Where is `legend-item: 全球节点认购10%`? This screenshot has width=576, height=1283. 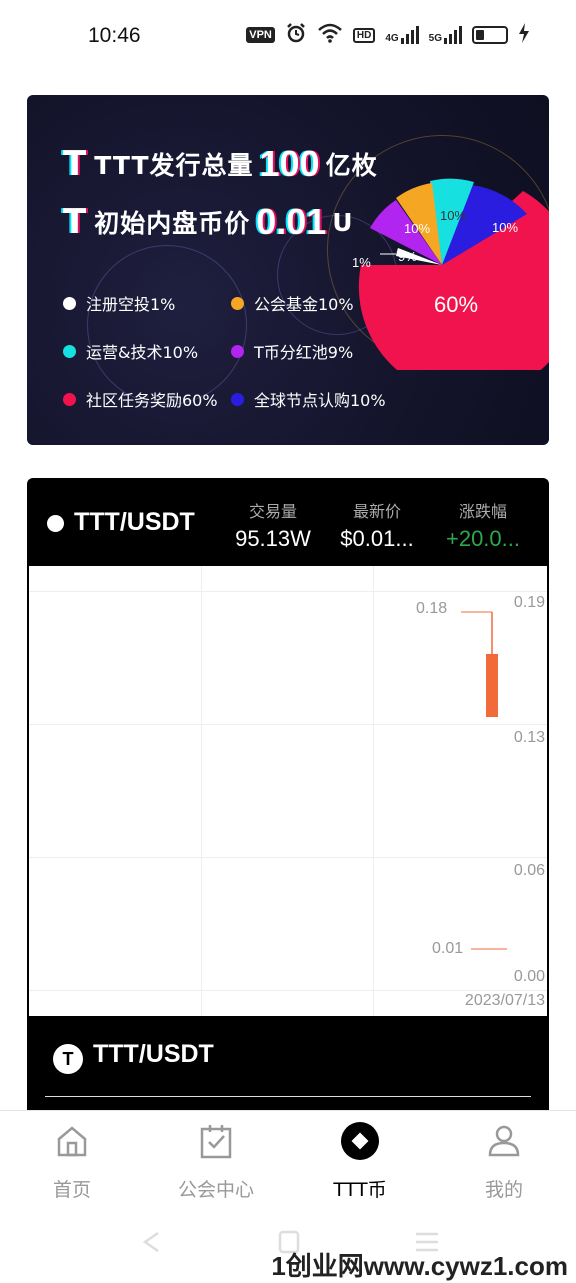 legend-item: 全球节点认购10% is located at coordinates (308, 399).